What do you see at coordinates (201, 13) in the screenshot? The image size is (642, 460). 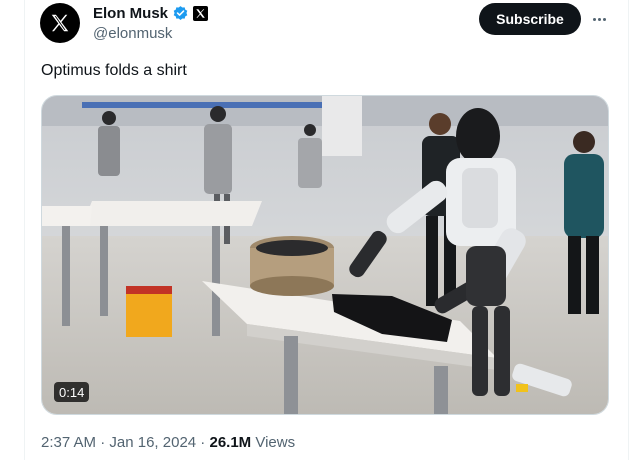 I see `x-affiliation-icon` at bounding box center [201, 13].